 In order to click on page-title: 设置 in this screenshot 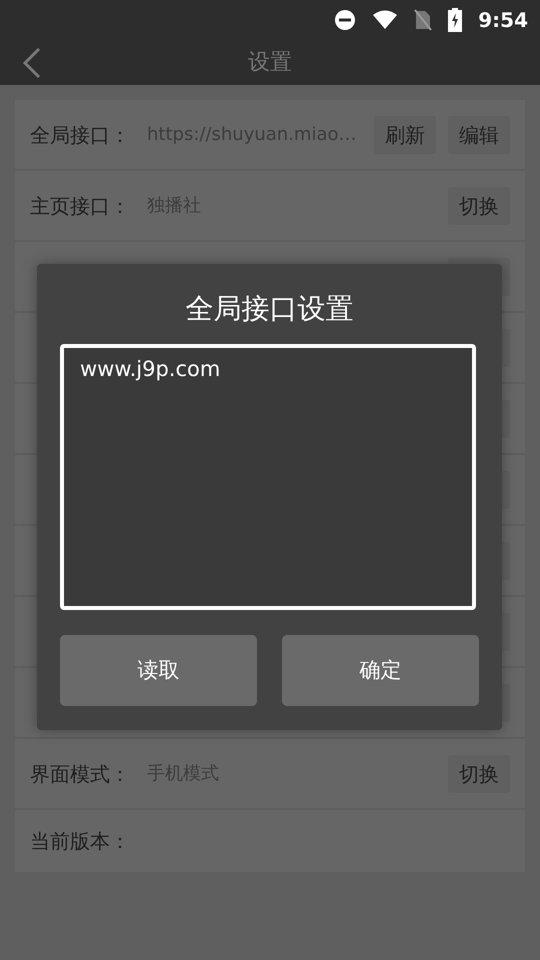, I will do `click(270, 63)`.